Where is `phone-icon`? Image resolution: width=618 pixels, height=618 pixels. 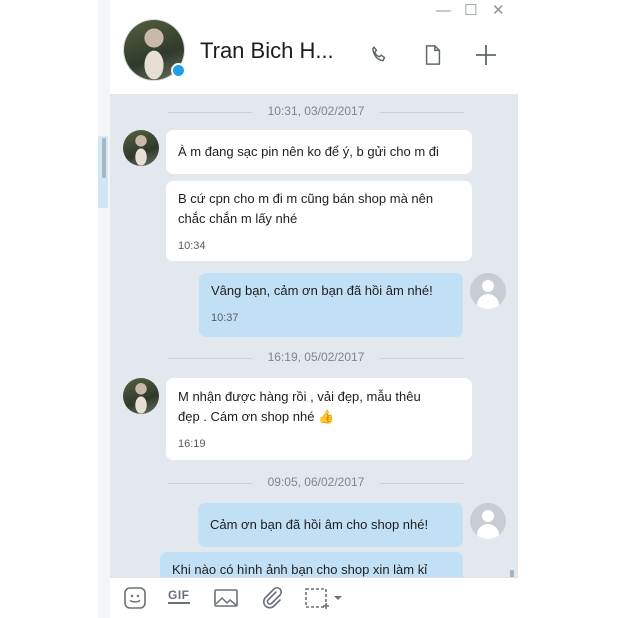
phone-icon is located at coordinates (379, 57).